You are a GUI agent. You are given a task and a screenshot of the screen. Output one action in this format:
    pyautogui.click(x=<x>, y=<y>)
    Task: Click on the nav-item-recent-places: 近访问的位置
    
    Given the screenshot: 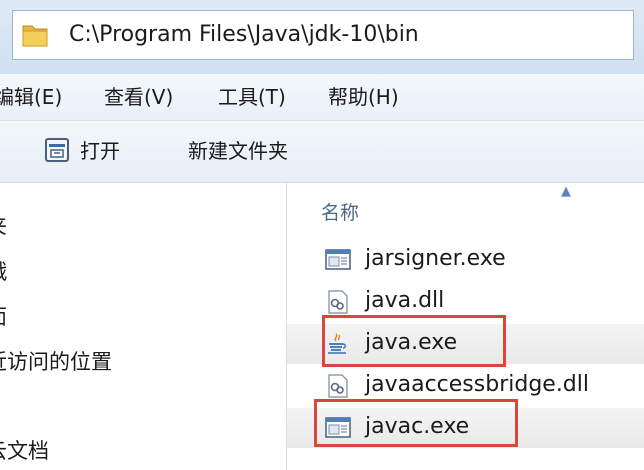 What is the action you would take?
    pyautogui.click(x=56, y=362)
    